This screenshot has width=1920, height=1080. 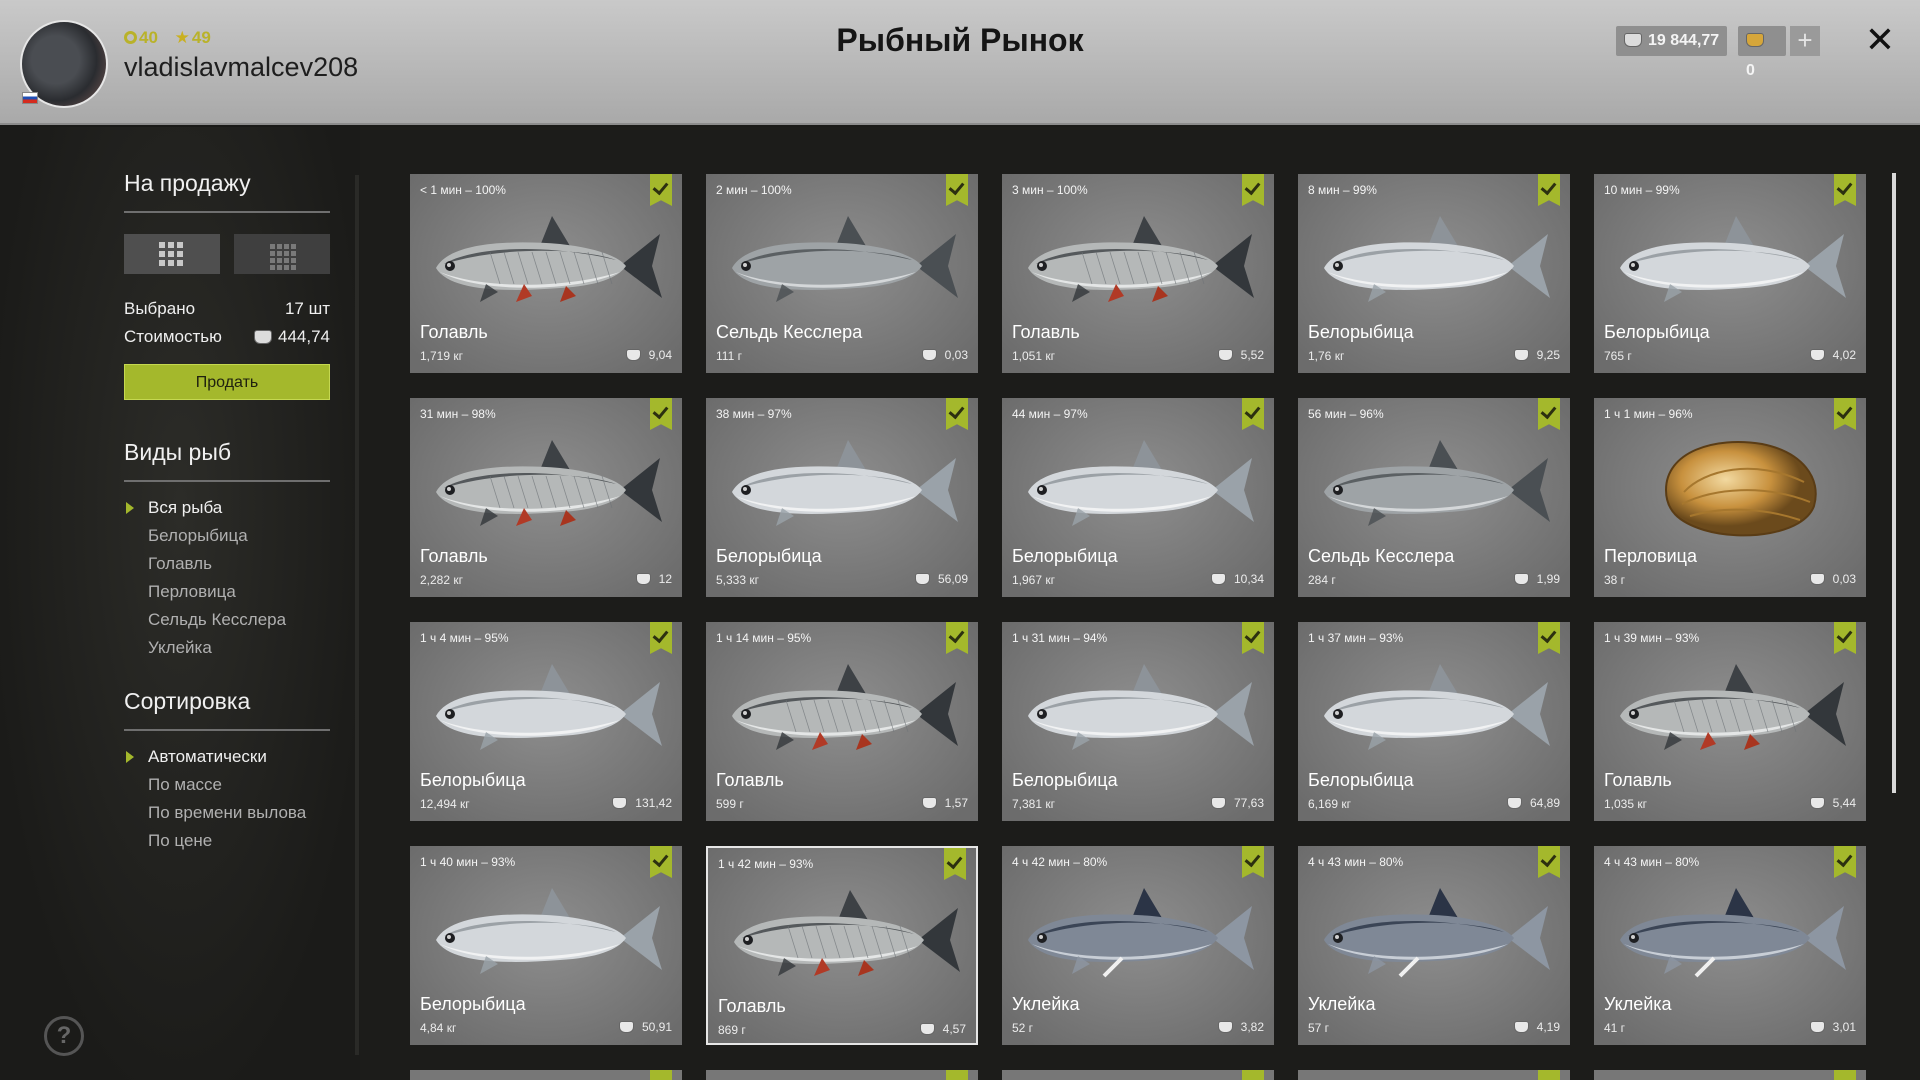 I want to click on gold-balance: 0, so click(x=1762, y=52).